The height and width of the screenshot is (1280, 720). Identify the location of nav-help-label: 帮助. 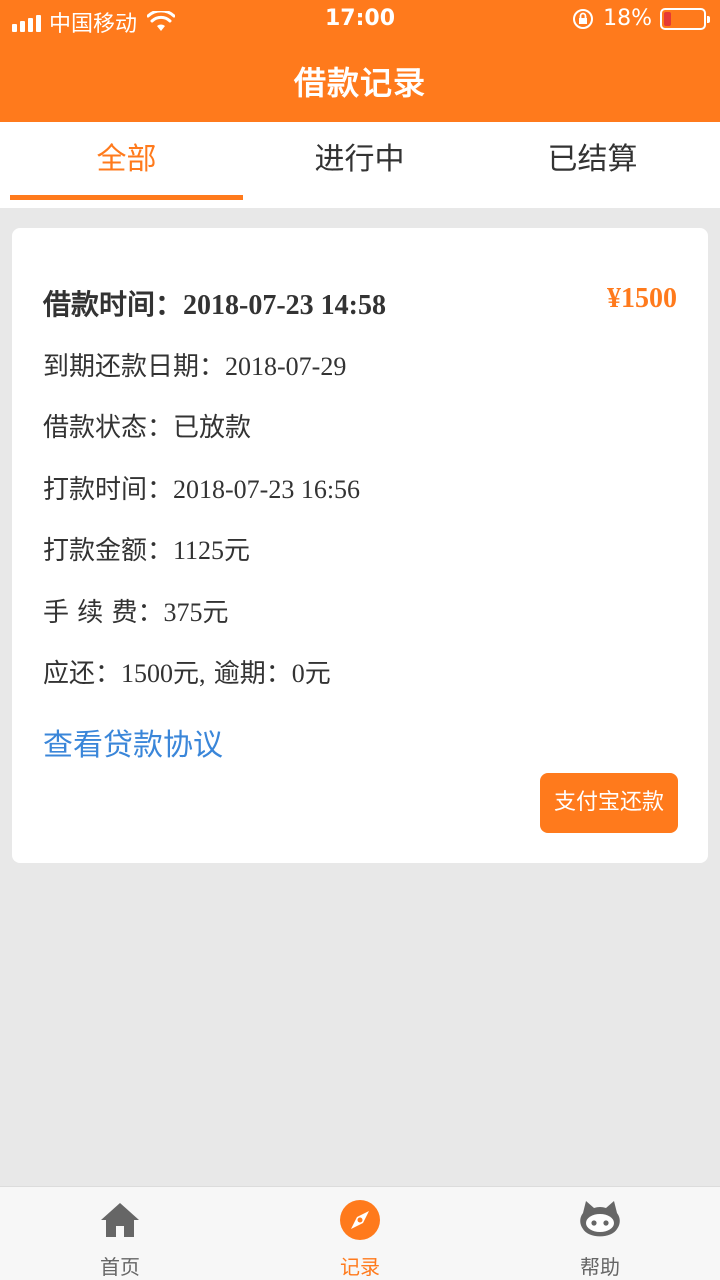
(600, 1267).